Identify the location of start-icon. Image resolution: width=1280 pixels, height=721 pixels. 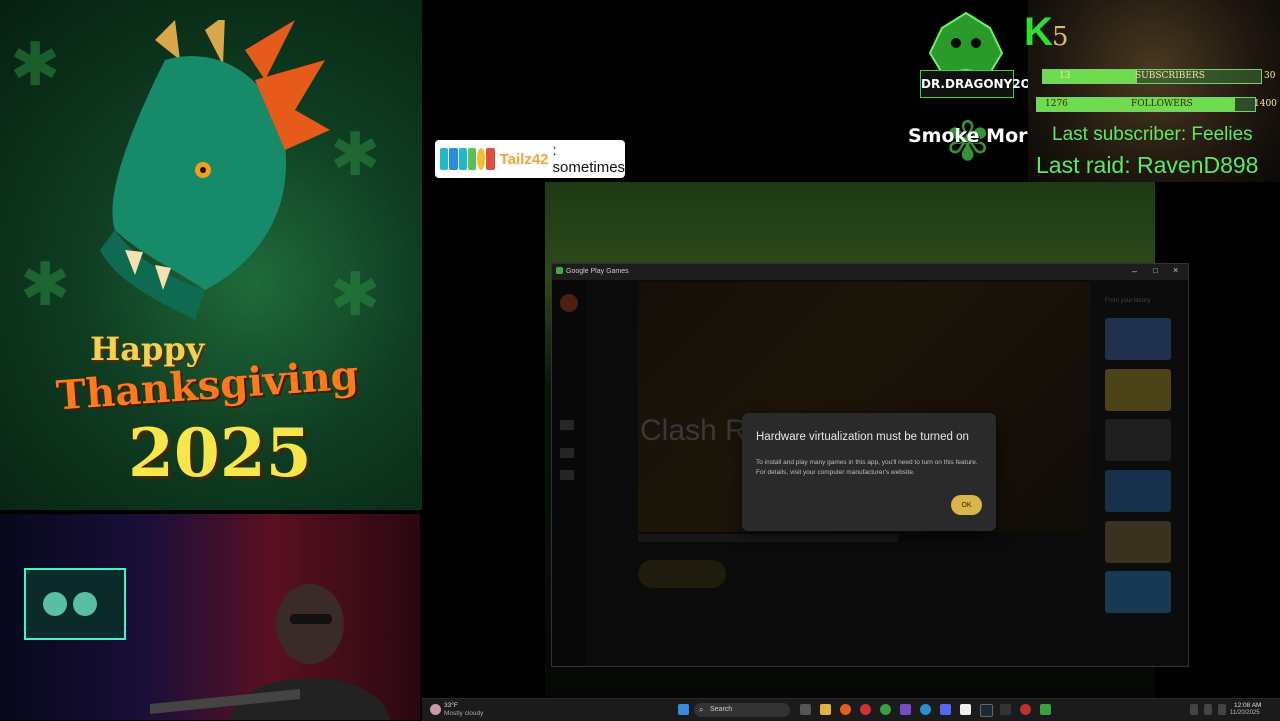
(683, 709).